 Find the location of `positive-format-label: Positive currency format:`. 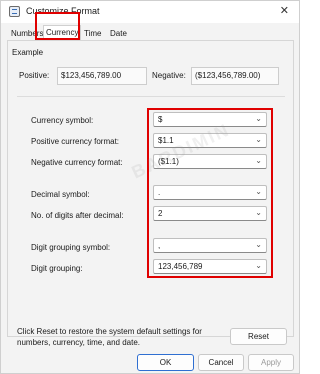

positive-format-label: Positive currency format: is located at coordinates (75, 141).